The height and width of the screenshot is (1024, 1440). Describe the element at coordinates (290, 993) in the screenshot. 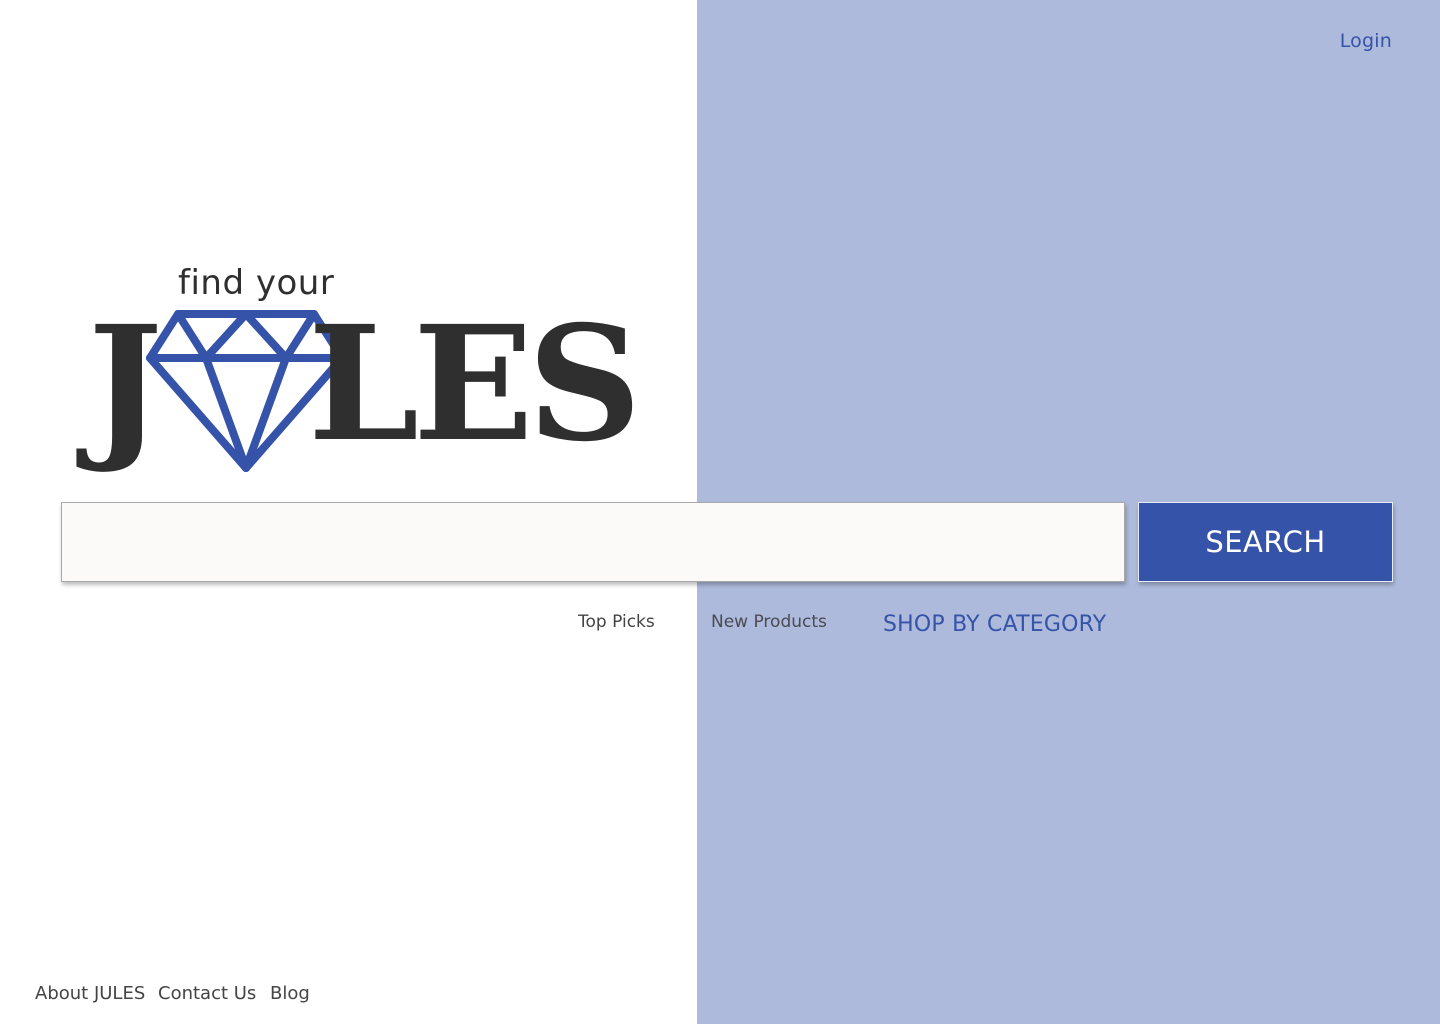

I see `footer-blog-link: Blog` at that location.